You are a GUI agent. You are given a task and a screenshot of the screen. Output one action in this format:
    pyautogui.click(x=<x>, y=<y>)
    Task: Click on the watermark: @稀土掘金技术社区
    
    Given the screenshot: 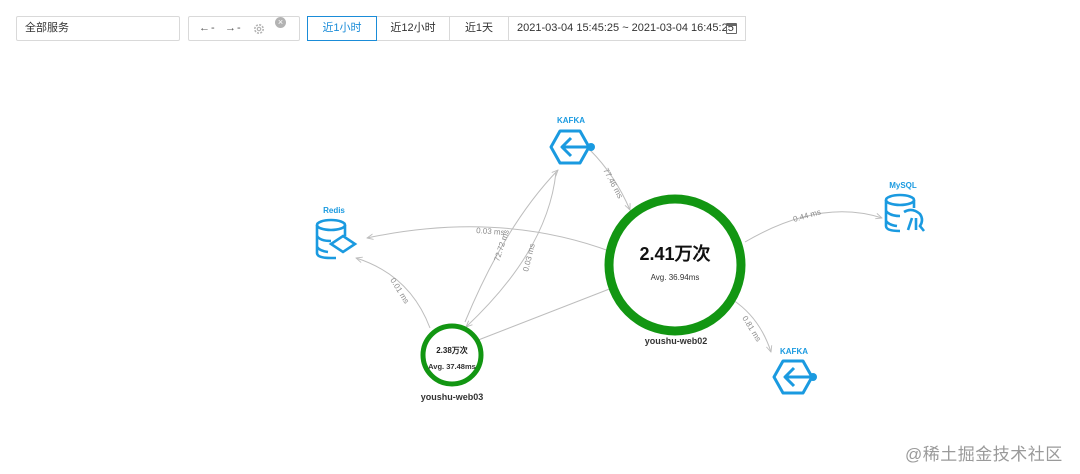 What is the action you would take?
    pyautogui.click(x=984, y=454)
    